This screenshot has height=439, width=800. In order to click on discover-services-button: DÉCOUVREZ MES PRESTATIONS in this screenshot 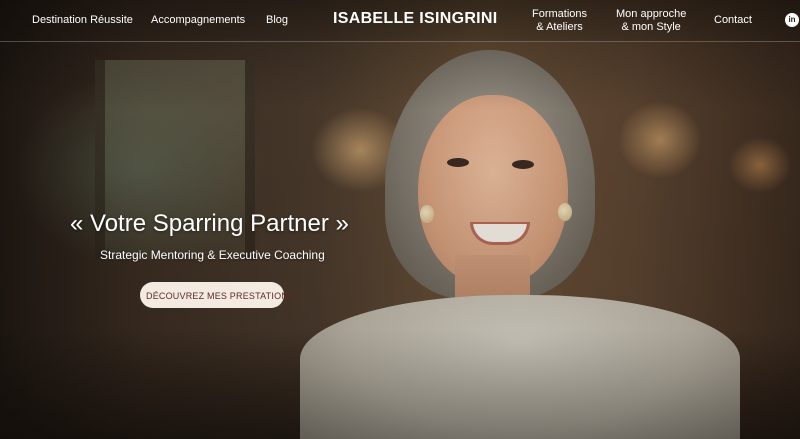, I will do `click(217, 295)`.